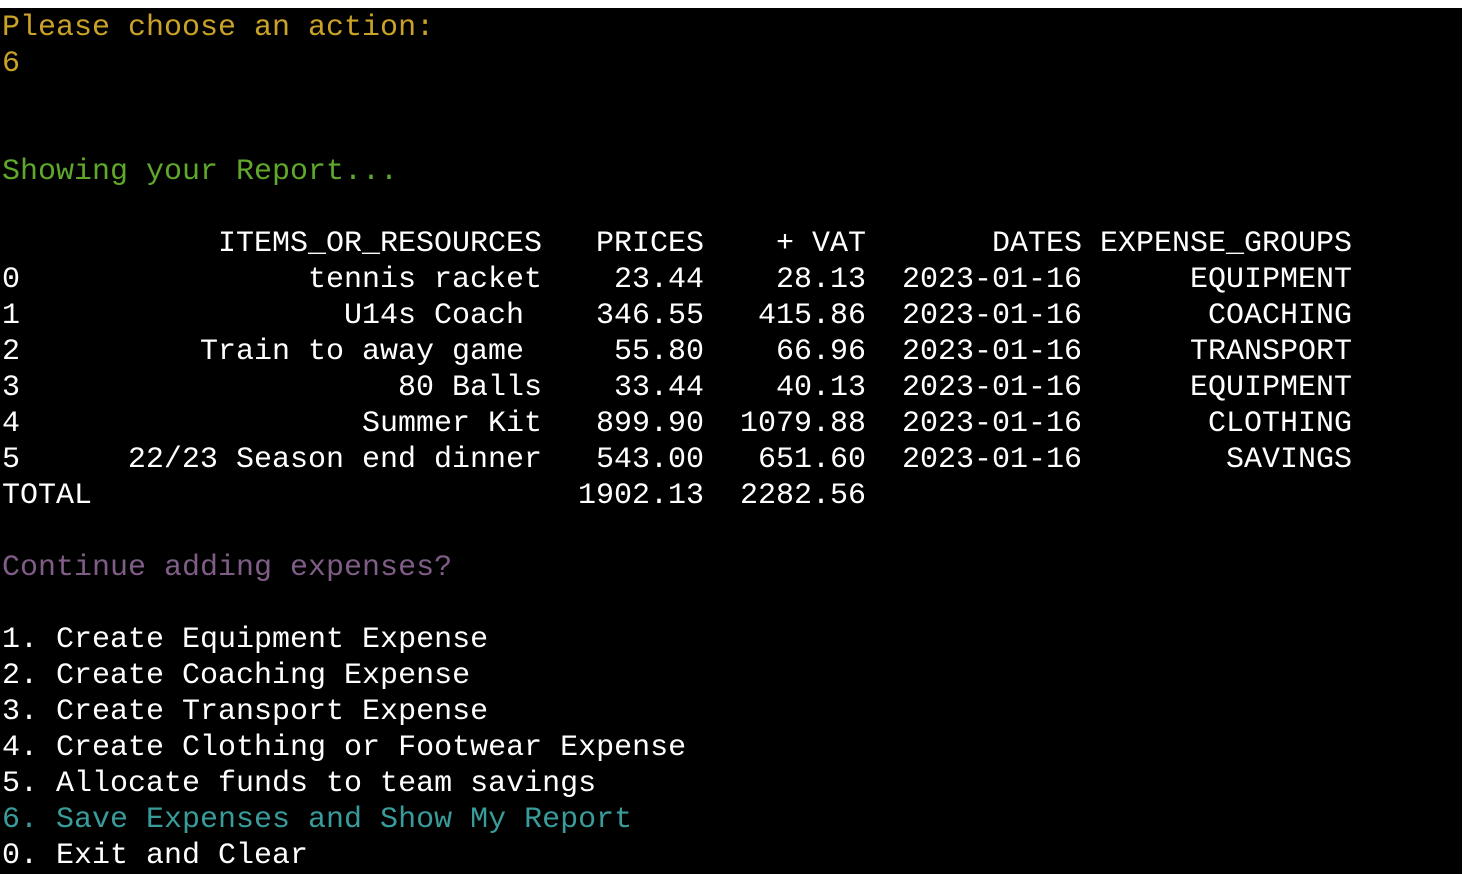 Image resolution: width=1464 pixels, height=874 pixels. Describe the element at coordinates (649, 316) in the screenshot. I see `row-price: 346.55` at that location.